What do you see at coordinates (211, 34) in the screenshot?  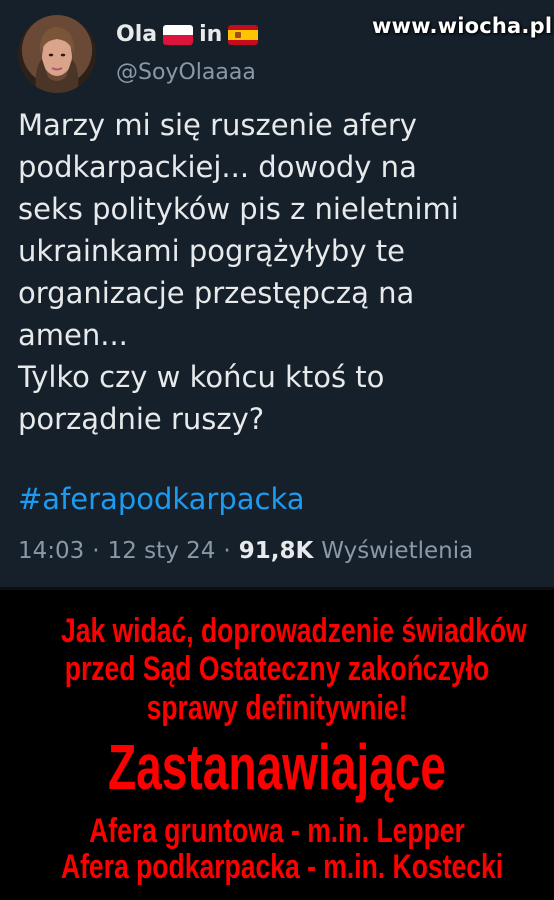 I see `author-name-in: in` at bounding box center [211, 34].